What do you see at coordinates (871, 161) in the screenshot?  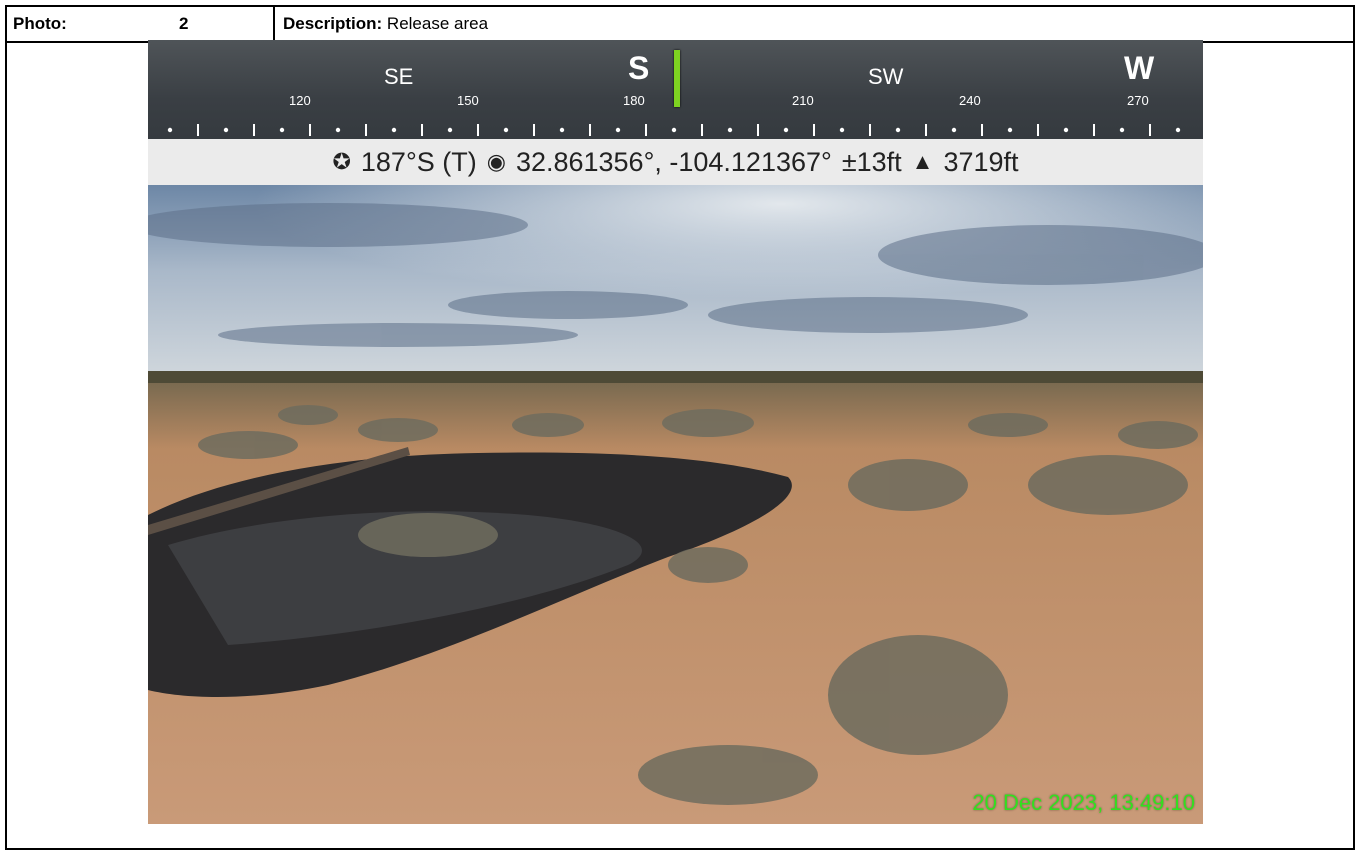 I see `accuracy-readout: ±13ft` at bounding box center [871, 161].